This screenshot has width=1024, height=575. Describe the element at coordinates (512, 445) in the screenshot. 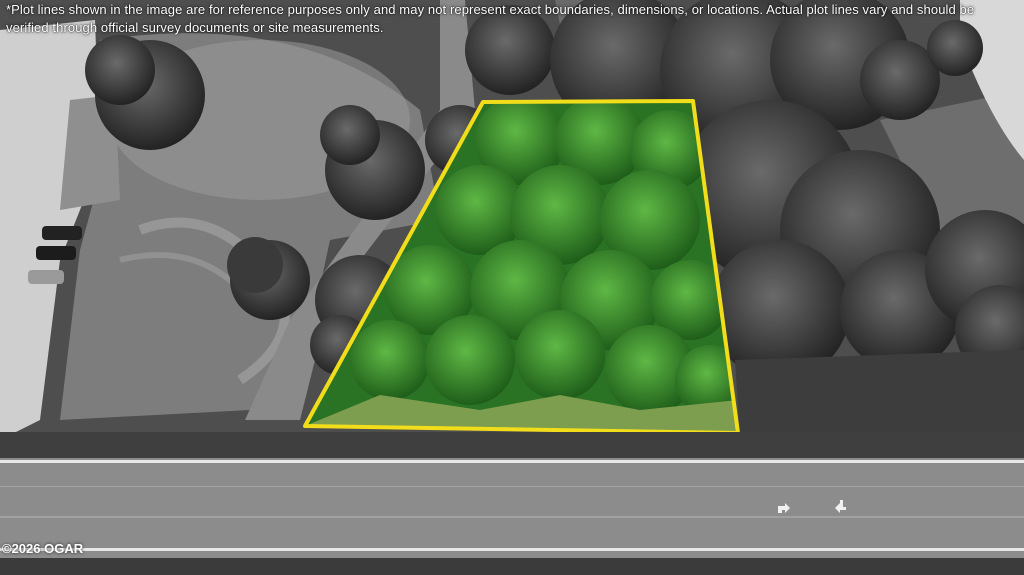

I see `road-shoulder` at that location.